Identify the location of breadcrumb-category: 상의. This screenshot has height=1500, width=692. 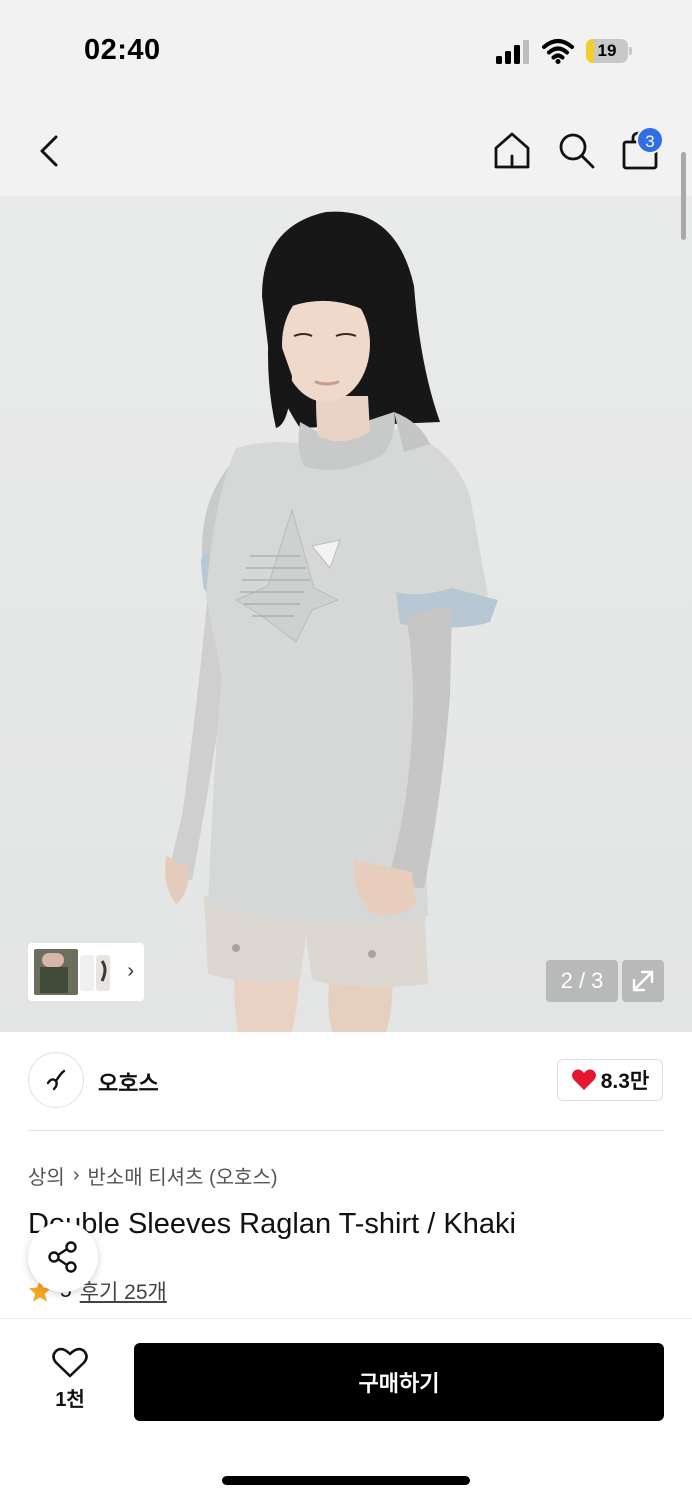
(46, 1175).